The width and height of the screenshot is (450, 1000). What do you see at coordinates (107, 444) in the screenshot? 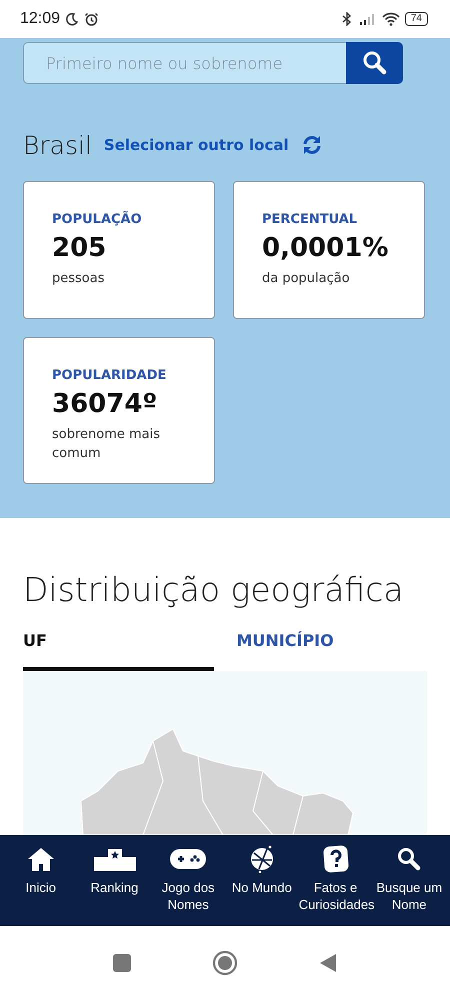
I see `stat-caption: sobrenome mais comum` at bounding box center [107, 444].